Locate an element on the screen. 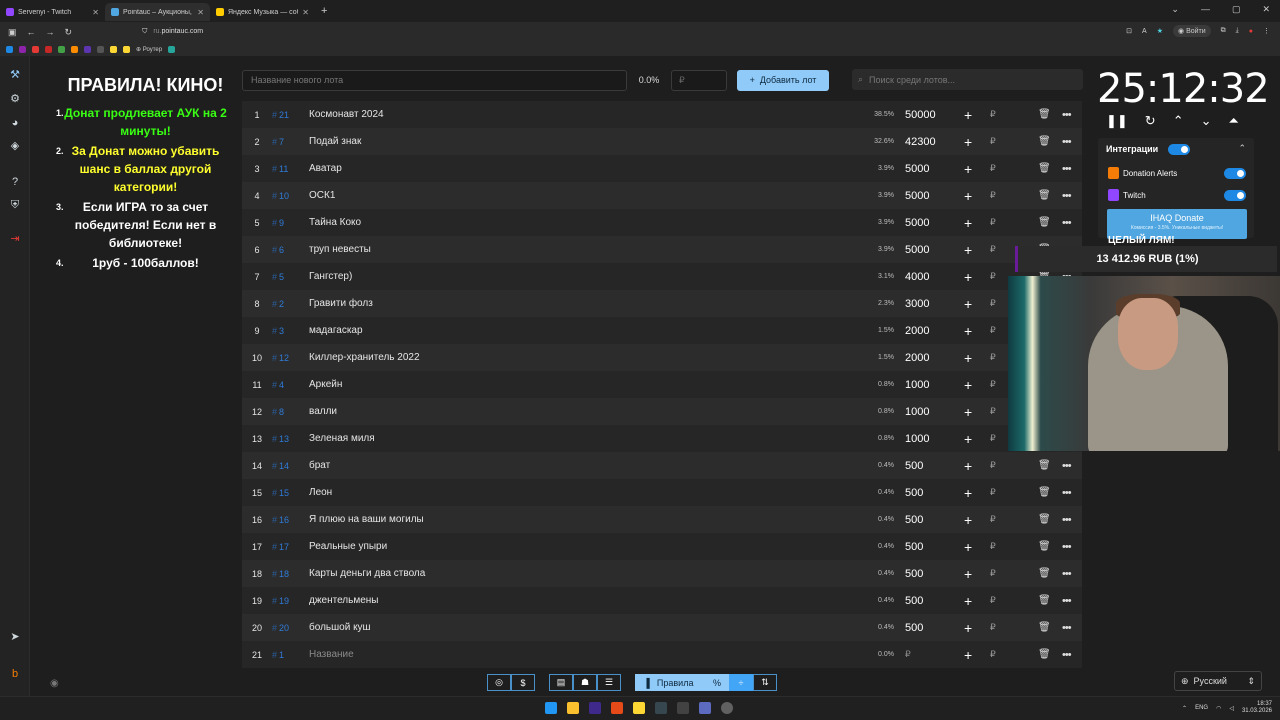 Image resolution: width=1280 pixels, height=720 pixels. add-time-icon: ⌃ is located at coordinates (1178, 121).